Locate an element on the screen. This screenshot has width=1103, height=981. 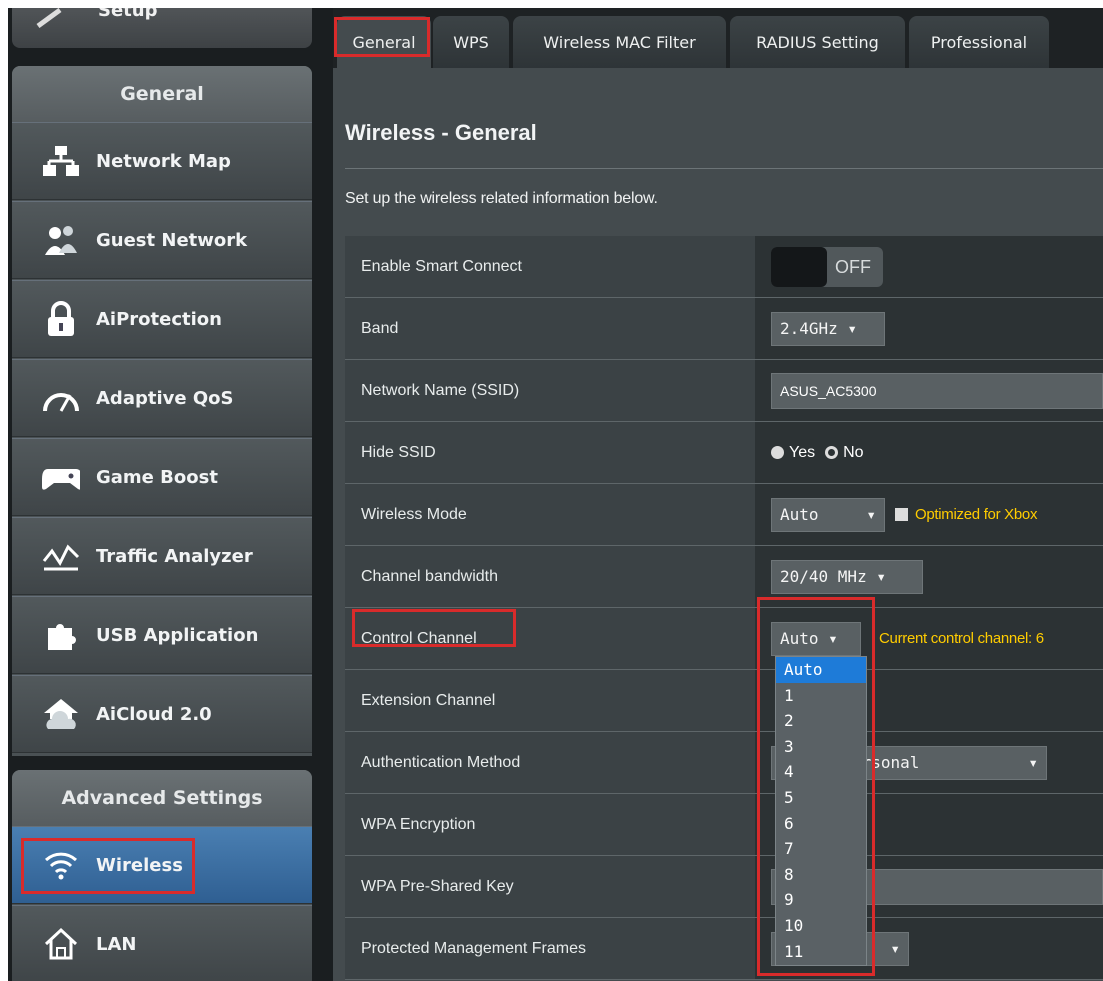
sidebar-item-label: Guest Network is located at coordinates (172, 240).